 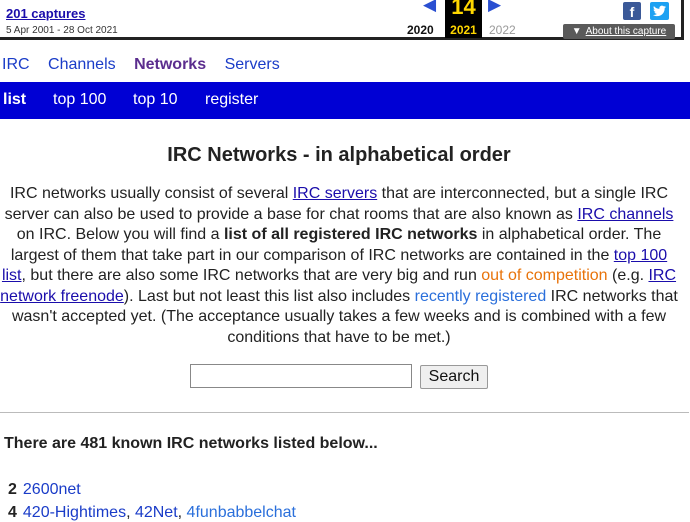 What do you see at coordinates (151, 193) in the screenshot?
I see `intro-text-1: IRC networks usually consist of several` at bounding box center [151, 193].